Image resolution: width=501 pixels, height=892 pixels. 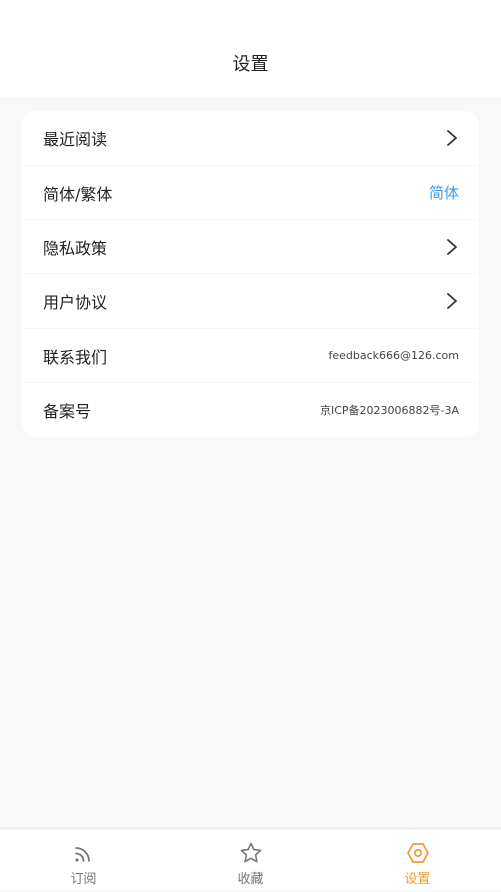 I want to click on icp-number-value: 京ICP备2023006882号-3A, so click(x=389, y=410).